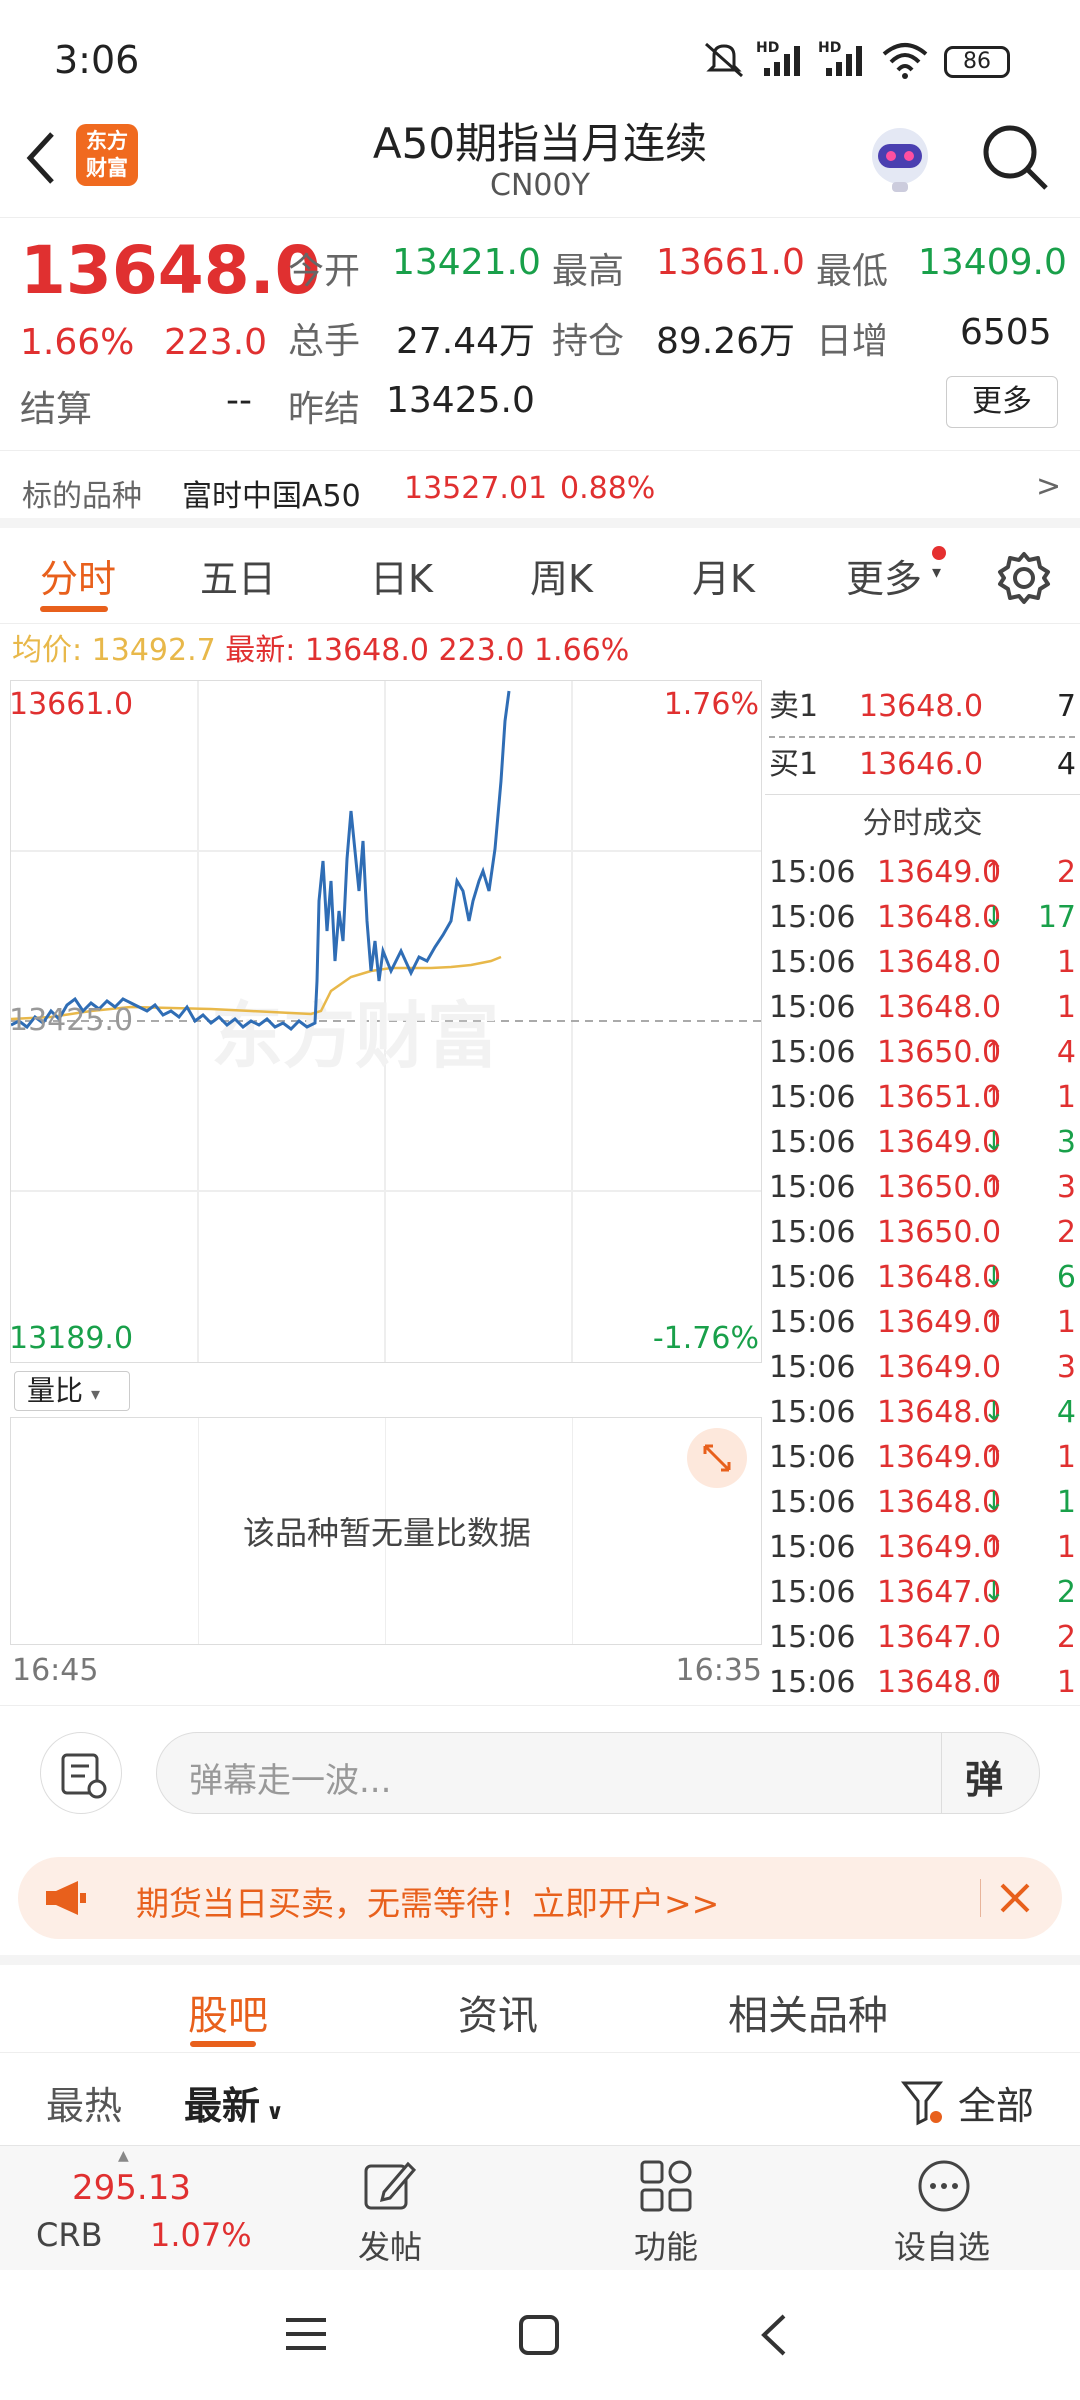 Image resolution: width=1080 pixels, height=2400 pixels. I want to click on open-label: 今开, so click(324, 271).